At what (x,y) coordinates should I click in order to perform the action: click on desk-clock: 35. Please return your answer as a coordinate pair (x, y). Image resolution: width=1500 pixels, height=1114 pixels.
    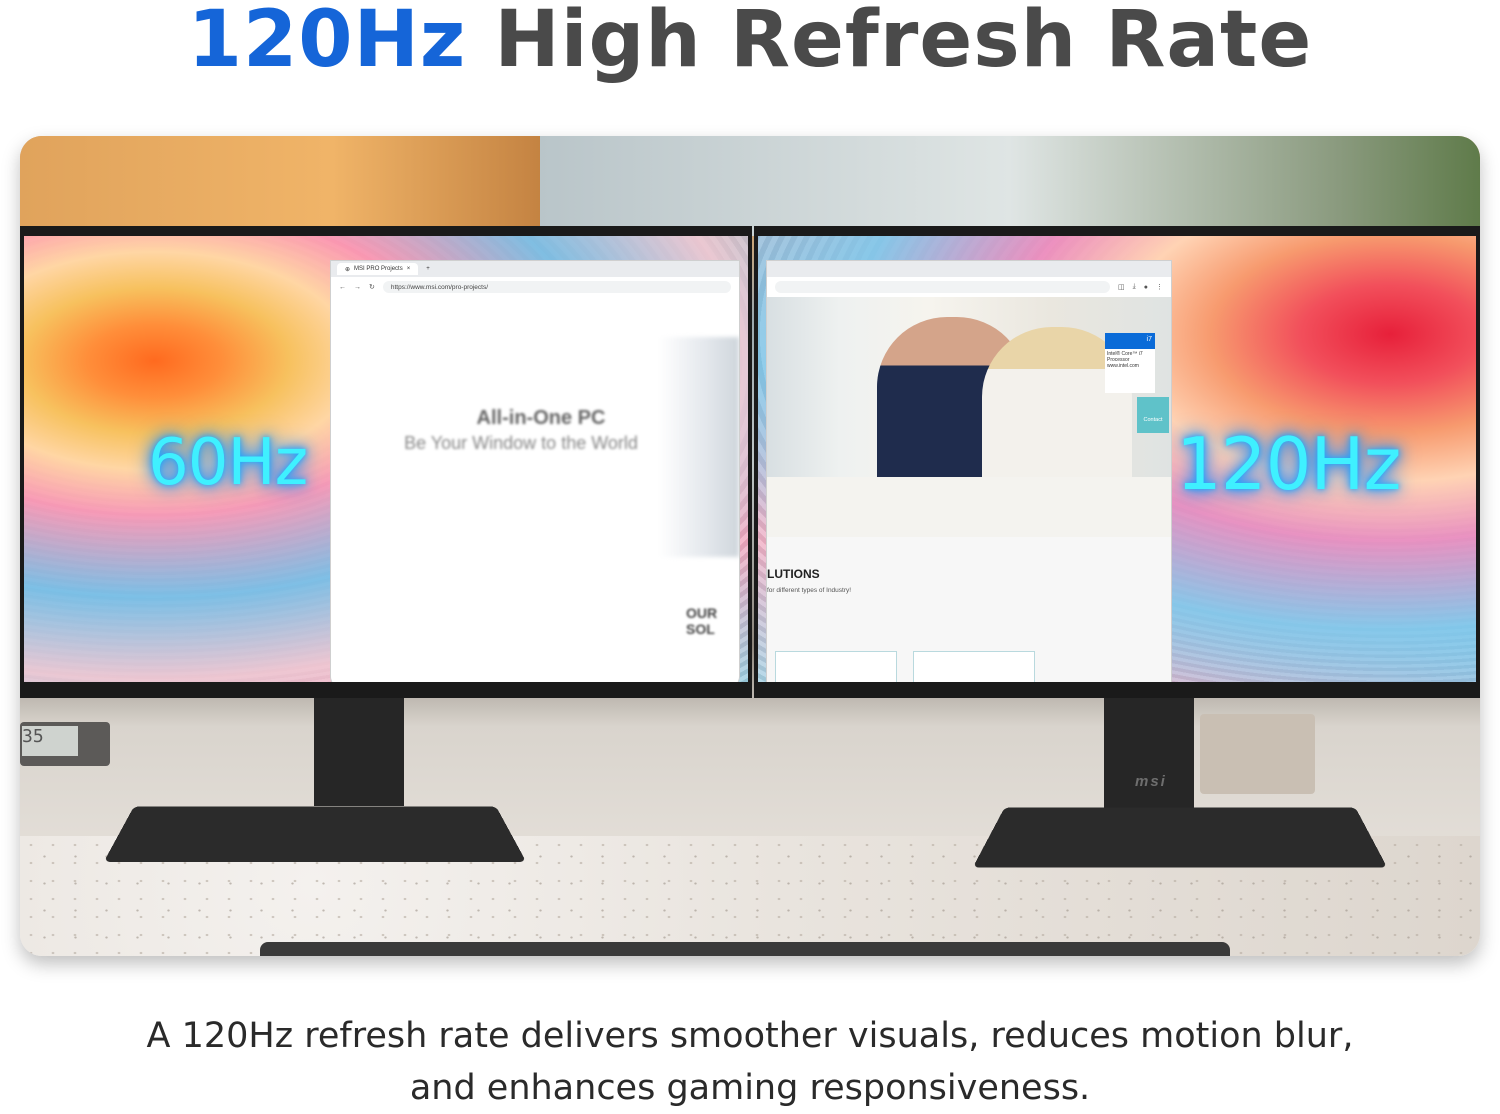
    Looking at the image, I should click on (65, 744).